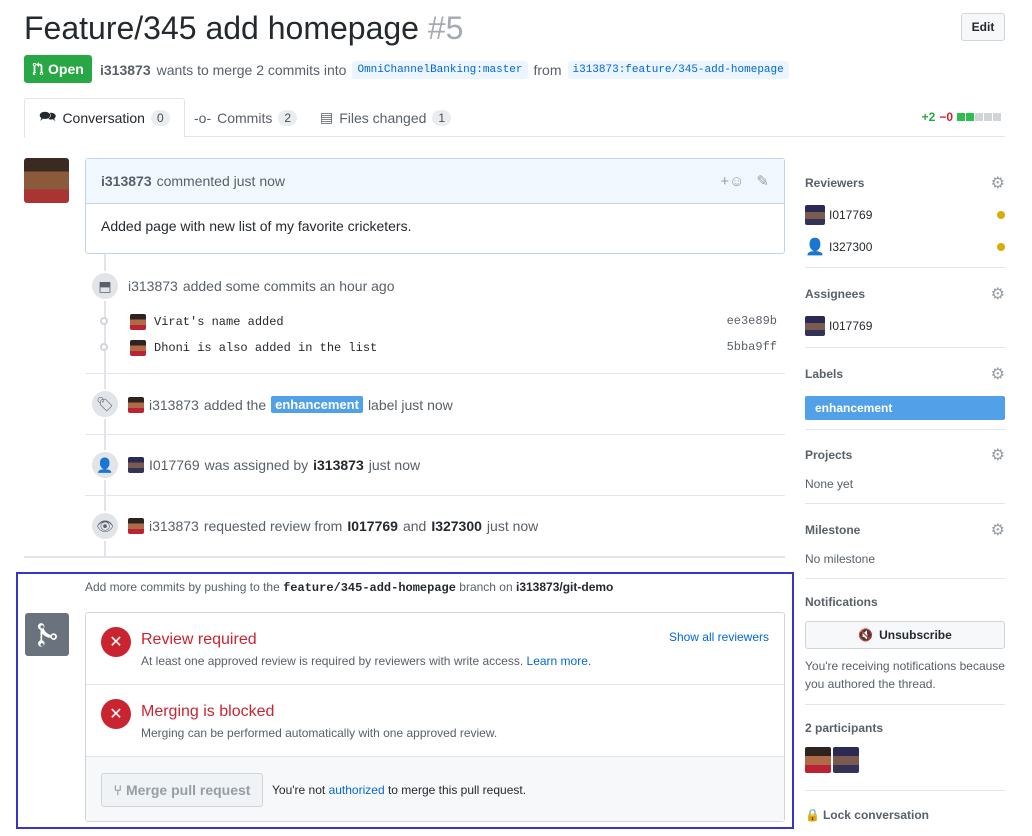 The image size is (1032, 836). Describe the element at coordinates (47, 634) in the screenshot. I see `git-merge-icon` at that location.